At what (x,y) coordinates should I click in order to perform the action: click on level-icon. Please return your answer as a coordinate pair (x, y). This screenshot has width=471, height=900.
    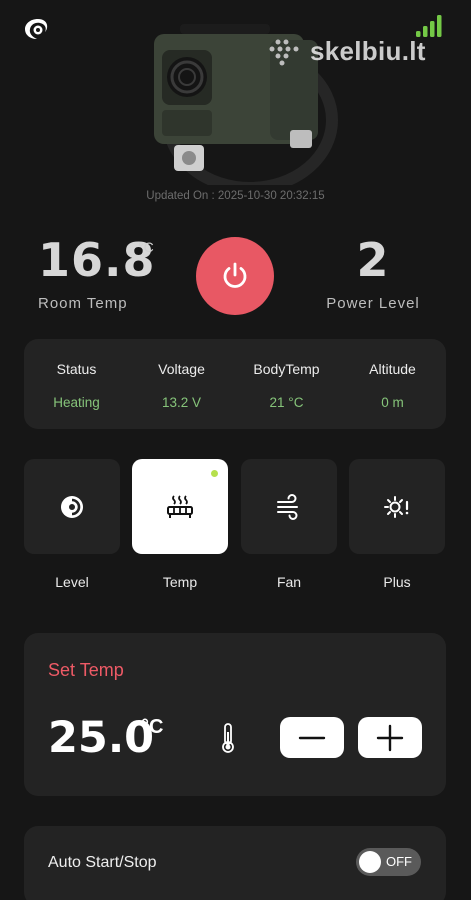
    Looking at the image, I should click on (72, 506).